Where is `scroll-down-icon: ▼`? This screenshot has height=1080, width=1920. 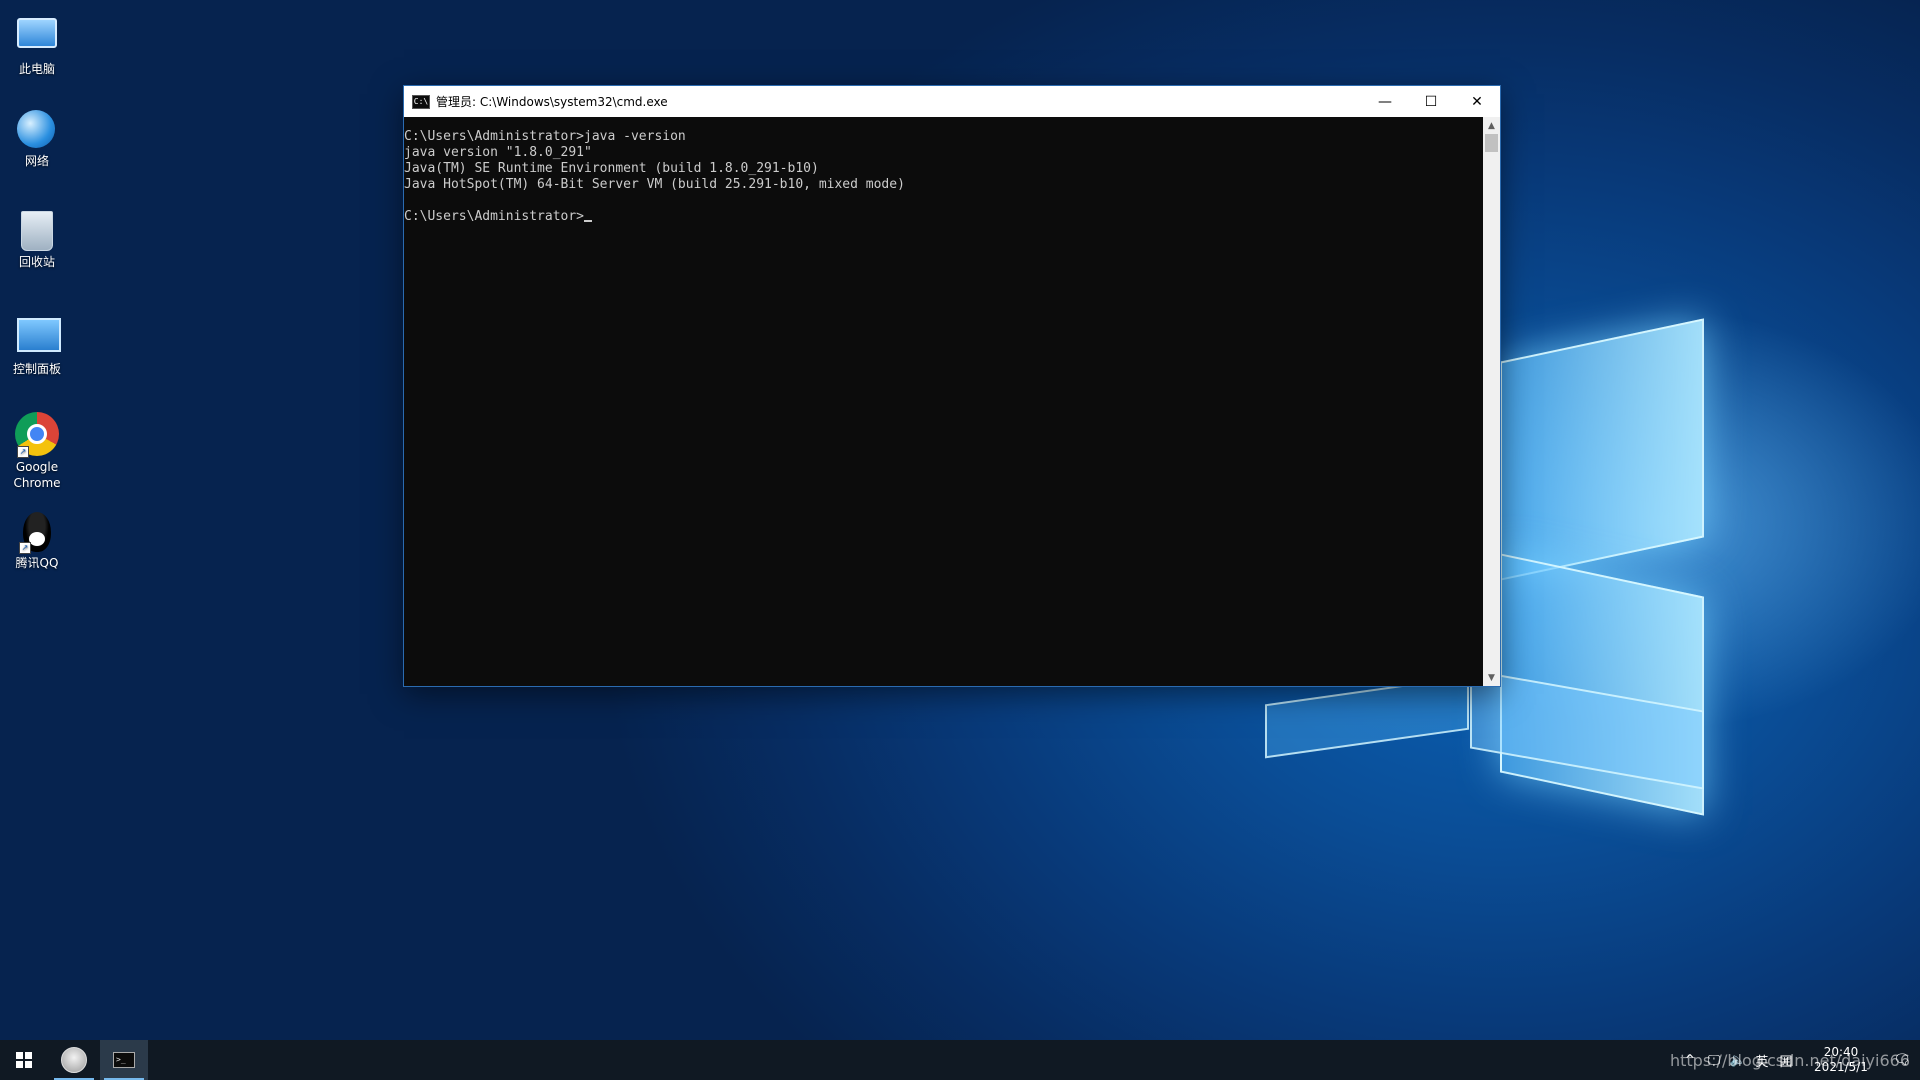 scroll-down-icon: ▼ is located at coordinates (1491, 677).